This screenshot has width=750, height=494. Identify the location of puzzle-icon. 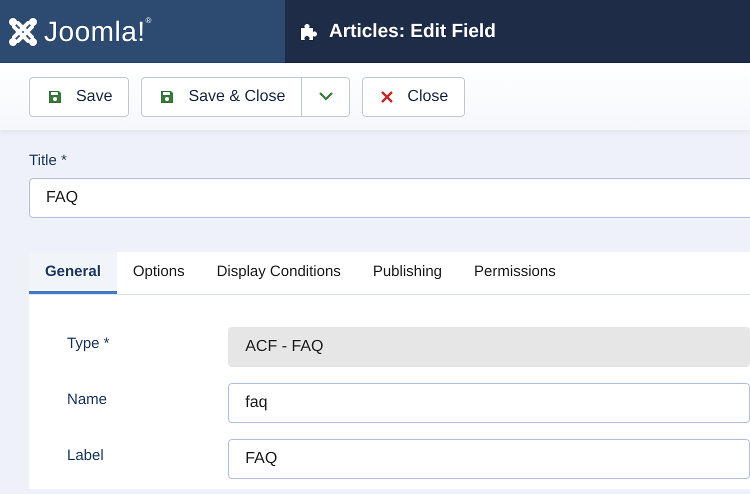
(309, 32).